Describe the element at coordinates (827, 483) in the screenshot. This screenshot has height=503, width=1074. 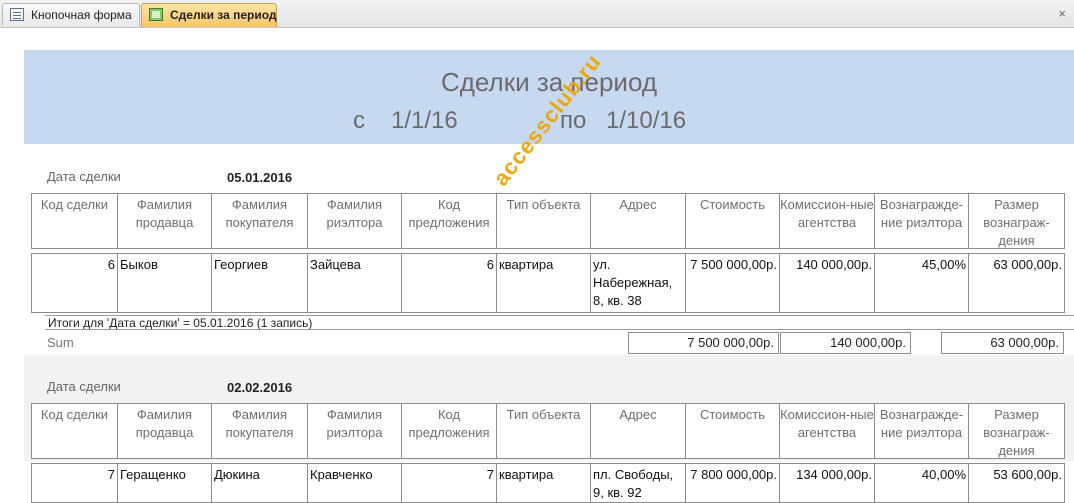
I see `cell-commission: 134 000,00р.` at that location.